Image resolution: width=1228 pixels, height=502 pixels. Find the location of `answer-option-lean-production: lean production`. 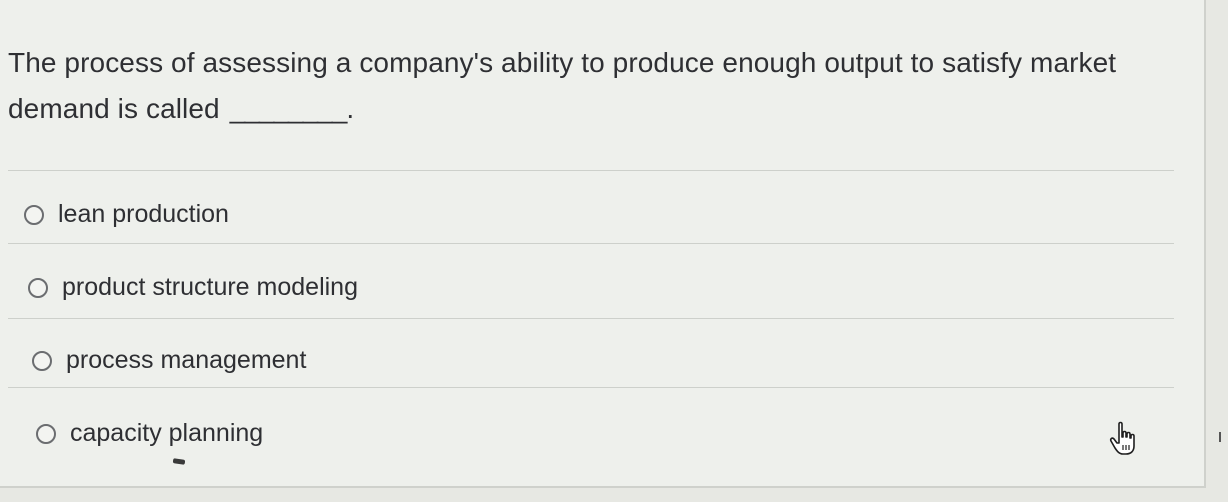

answer-option-lean-production: lean production is located at coordinates (126, 214).